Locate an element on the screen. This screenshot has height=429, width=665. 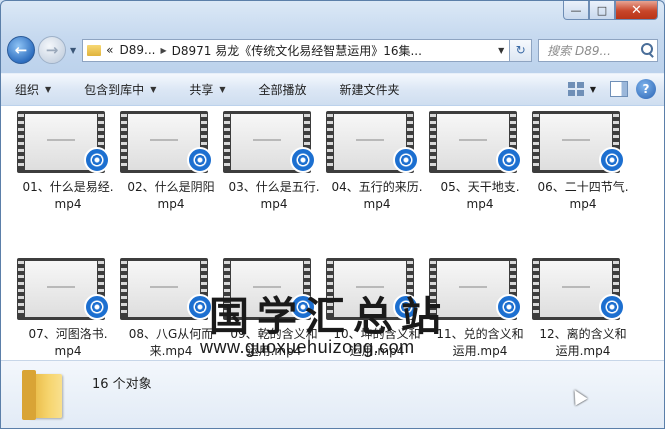
share-menu: 共享 ▼ is located at coordinates (207, 89).